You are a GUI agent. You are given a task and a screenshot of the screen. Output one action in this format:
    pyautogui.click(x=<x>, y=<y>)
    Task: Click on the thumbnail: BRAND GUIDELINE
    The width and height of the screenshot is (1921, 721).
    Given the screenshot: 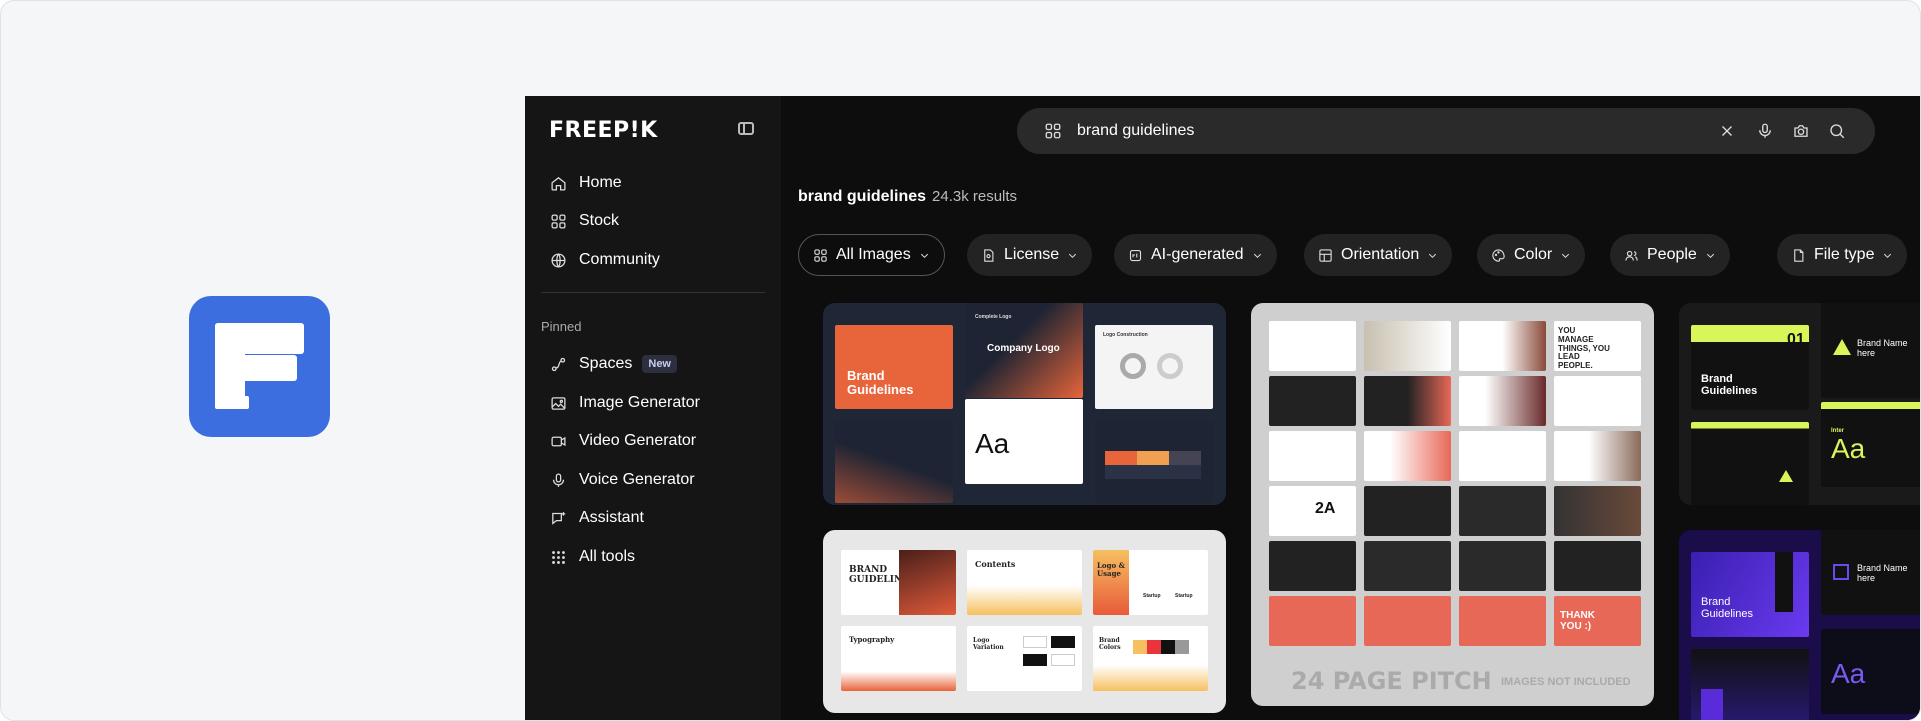 What is the action you would take?
    pyautogui.click(x=898, y=582)
    